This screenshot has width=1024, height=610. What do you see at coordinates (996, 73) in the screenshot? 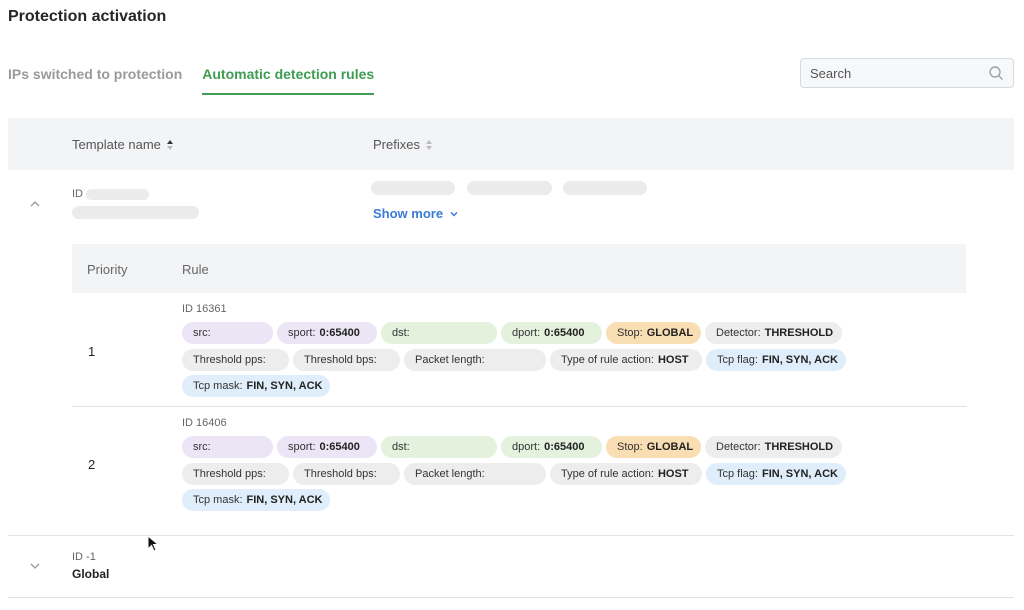
I see `search-icon` at bounding box center [996, 73].